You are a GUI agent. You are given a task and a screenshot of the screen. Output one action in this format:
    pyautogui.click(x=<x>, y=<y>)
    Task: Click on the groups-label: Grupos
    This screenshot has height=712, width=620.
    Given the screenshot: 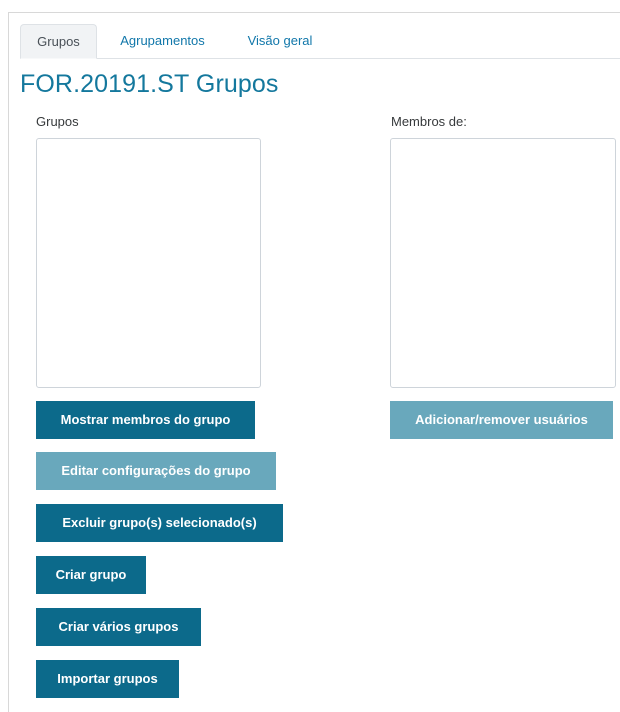 What is the action you would take?
    pyautogui.click(x=57, y=121)
    